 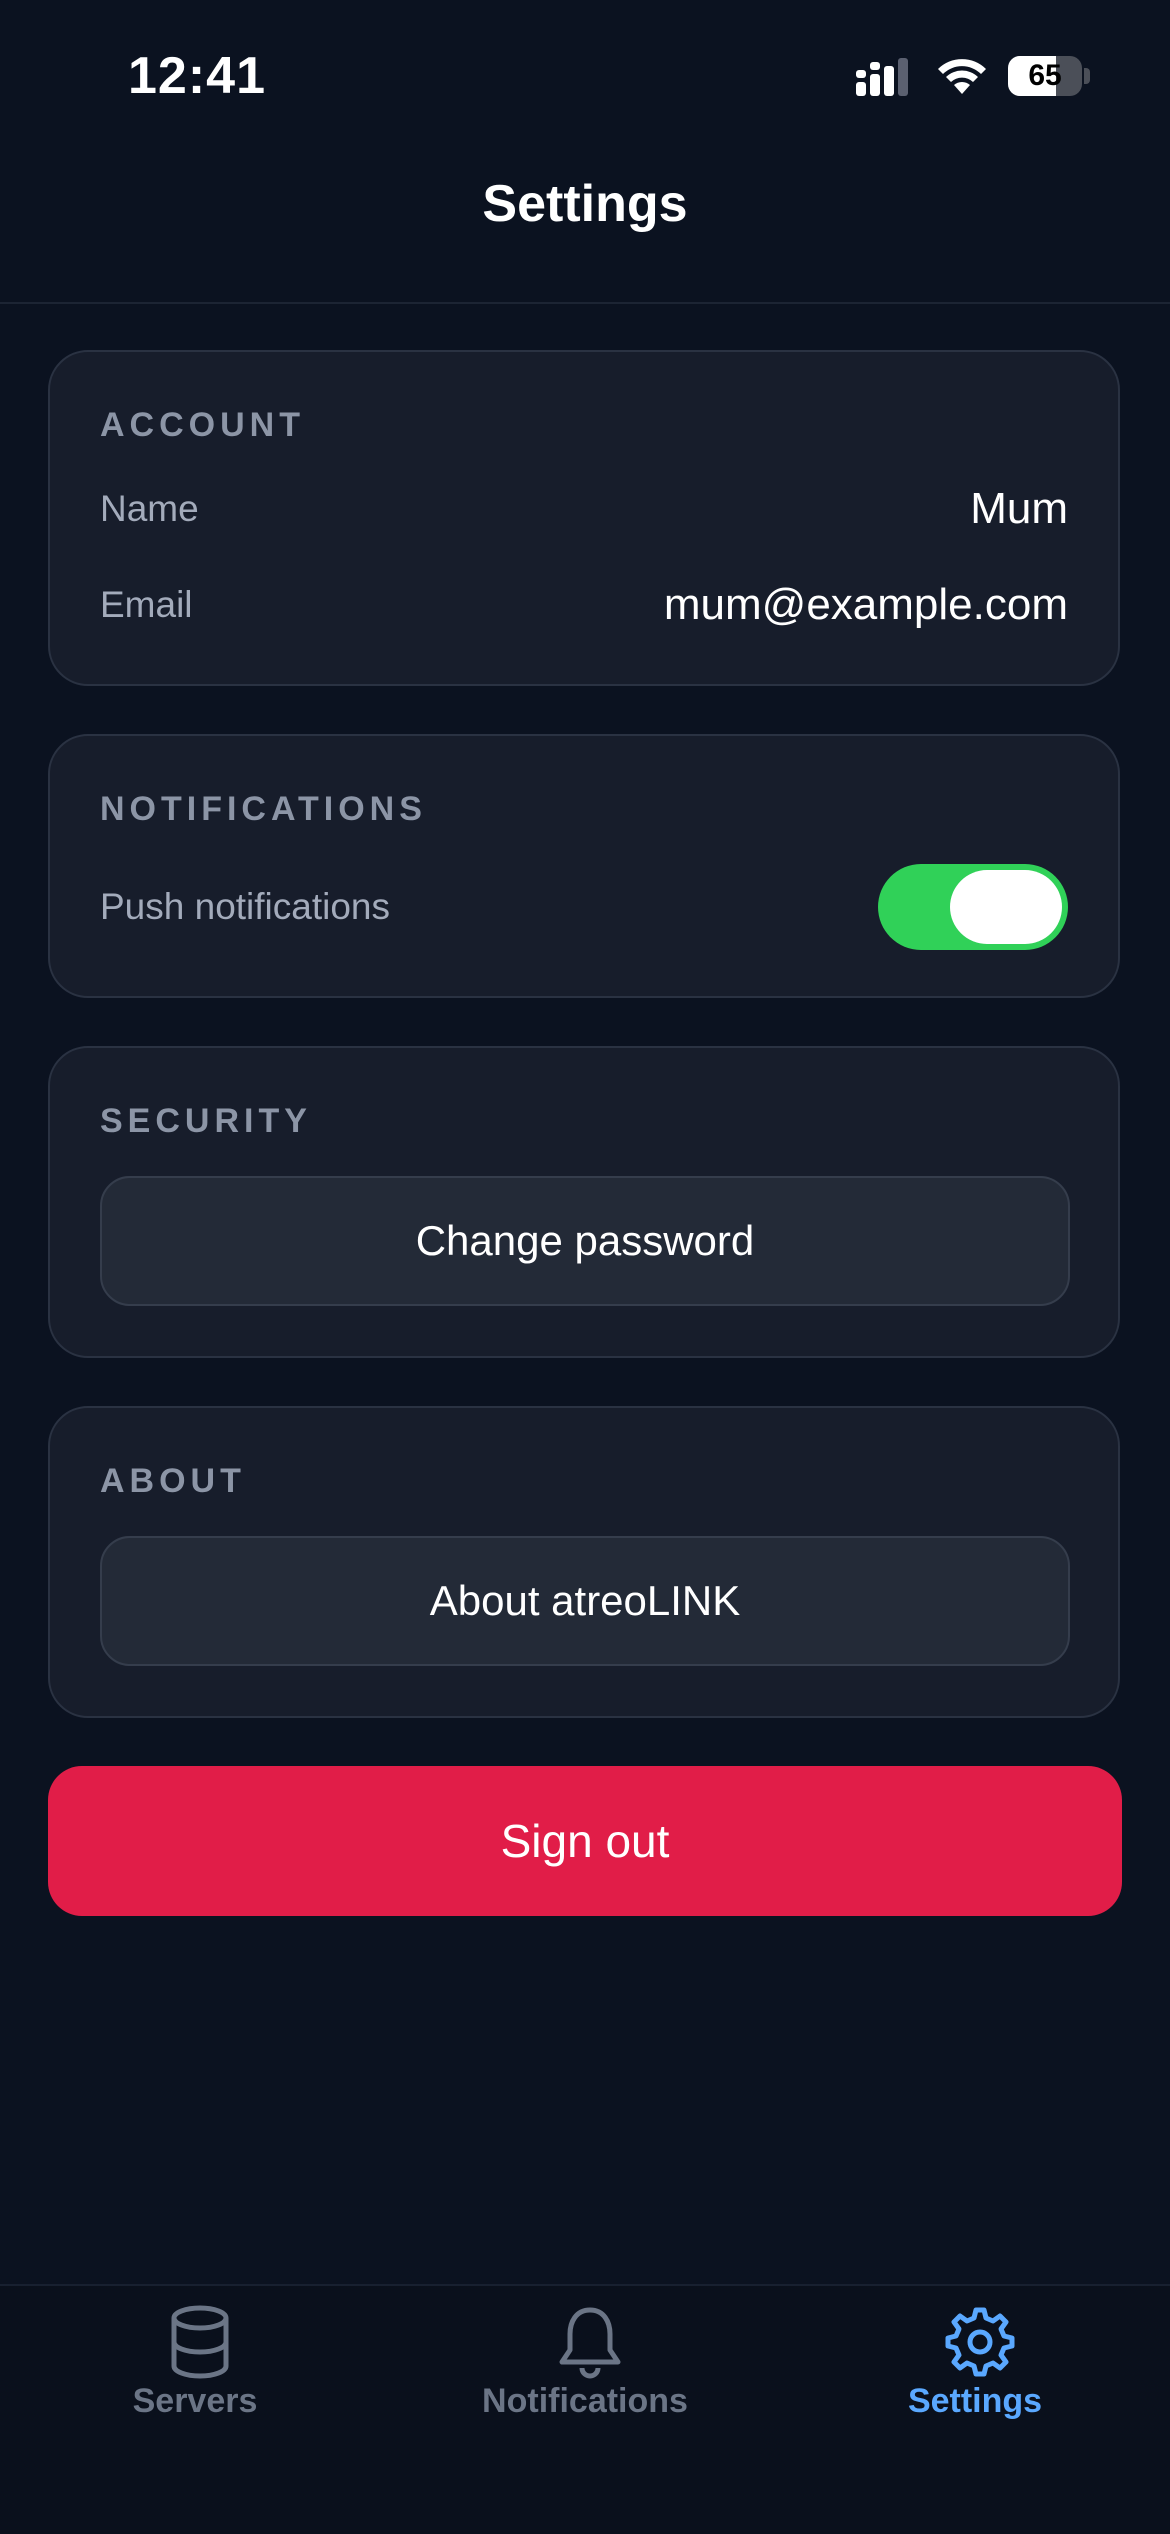 I want to click on about-card: ABOUT About atreoLINK, so click(x=584, y=1562).